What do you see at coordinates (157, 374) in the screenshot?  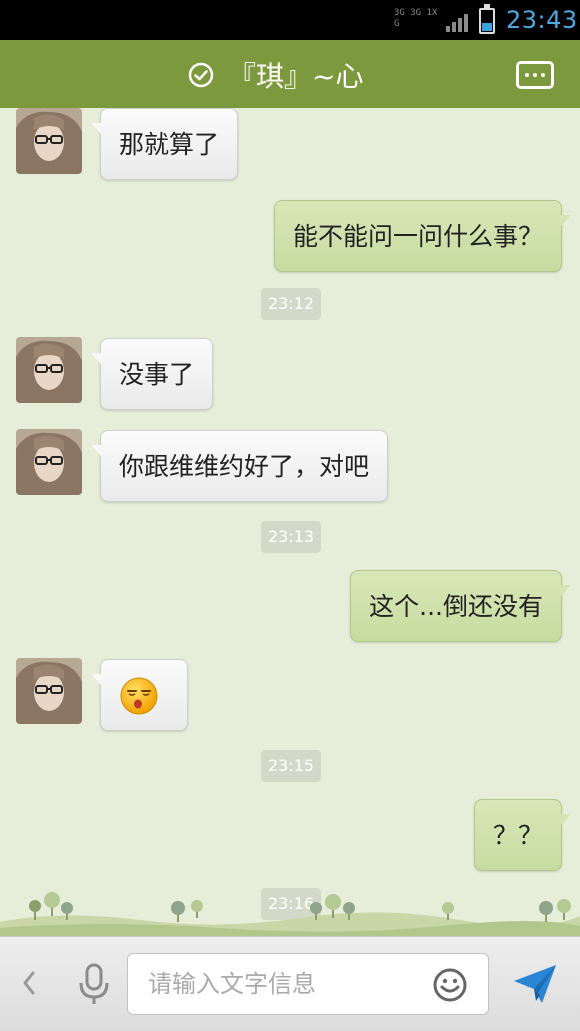 I see `message-text: 没事了` at bounding box center [157, 374].